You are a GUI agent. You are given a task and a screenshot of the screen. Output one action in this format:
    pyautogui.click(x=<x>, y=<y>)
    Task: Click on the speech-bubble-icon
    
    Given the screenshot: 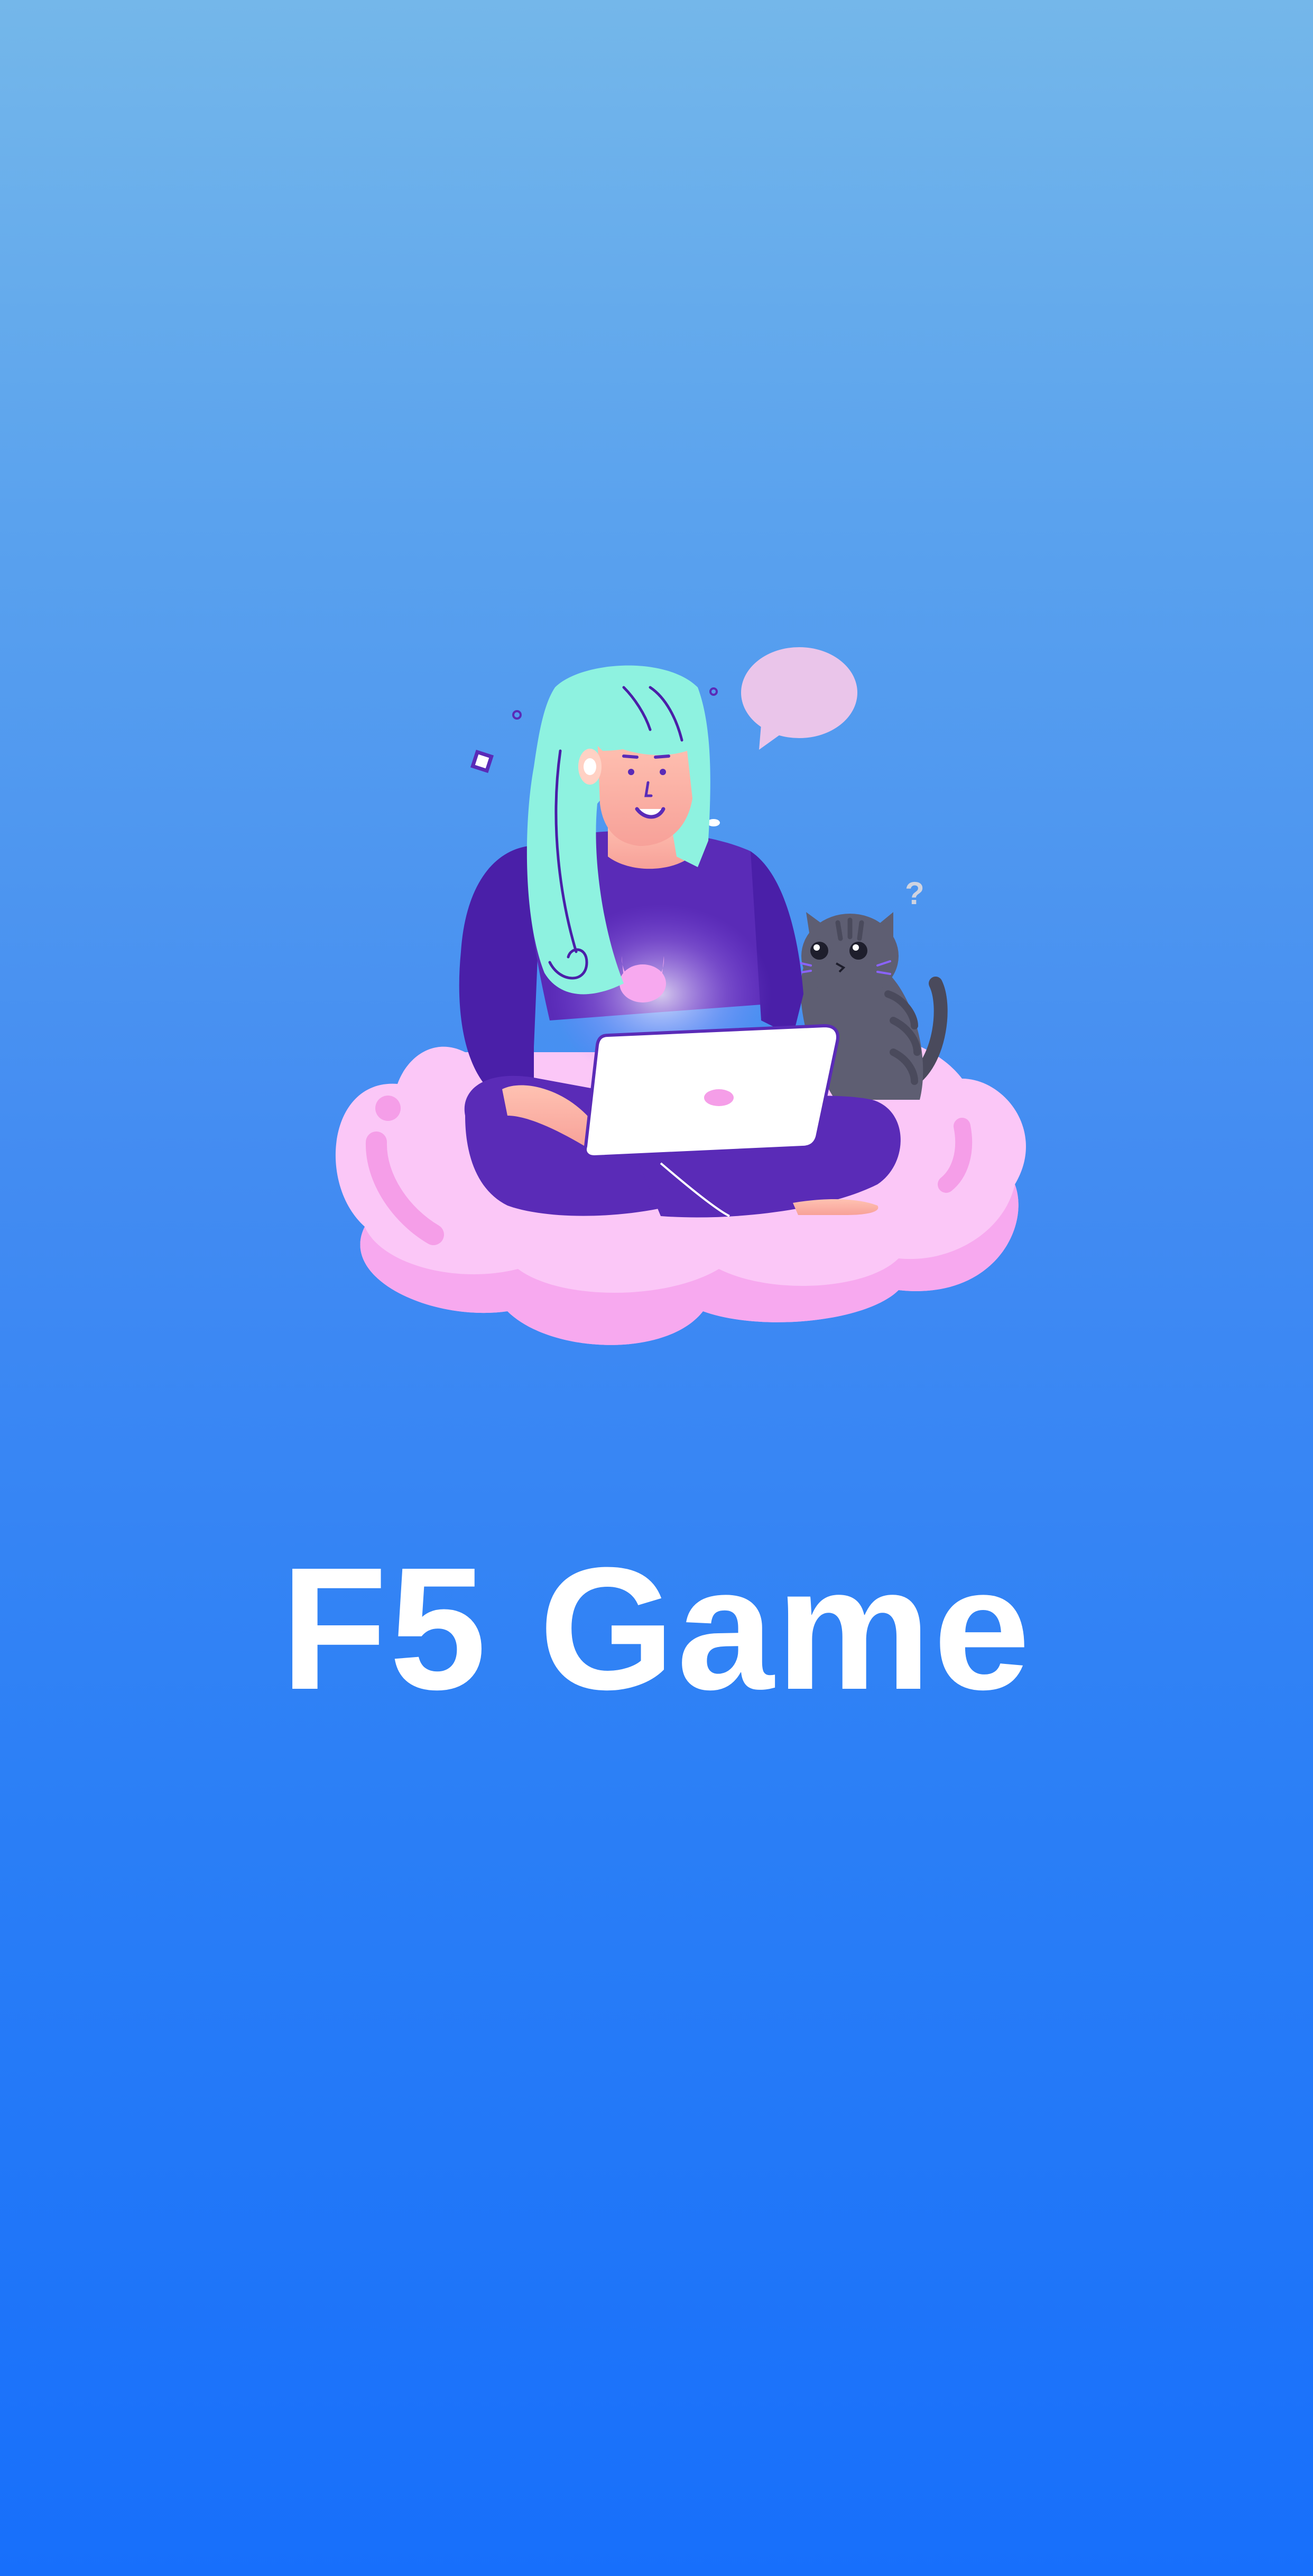 What is the action you would take?
    pyautogui.click(x=799, y=698)
    